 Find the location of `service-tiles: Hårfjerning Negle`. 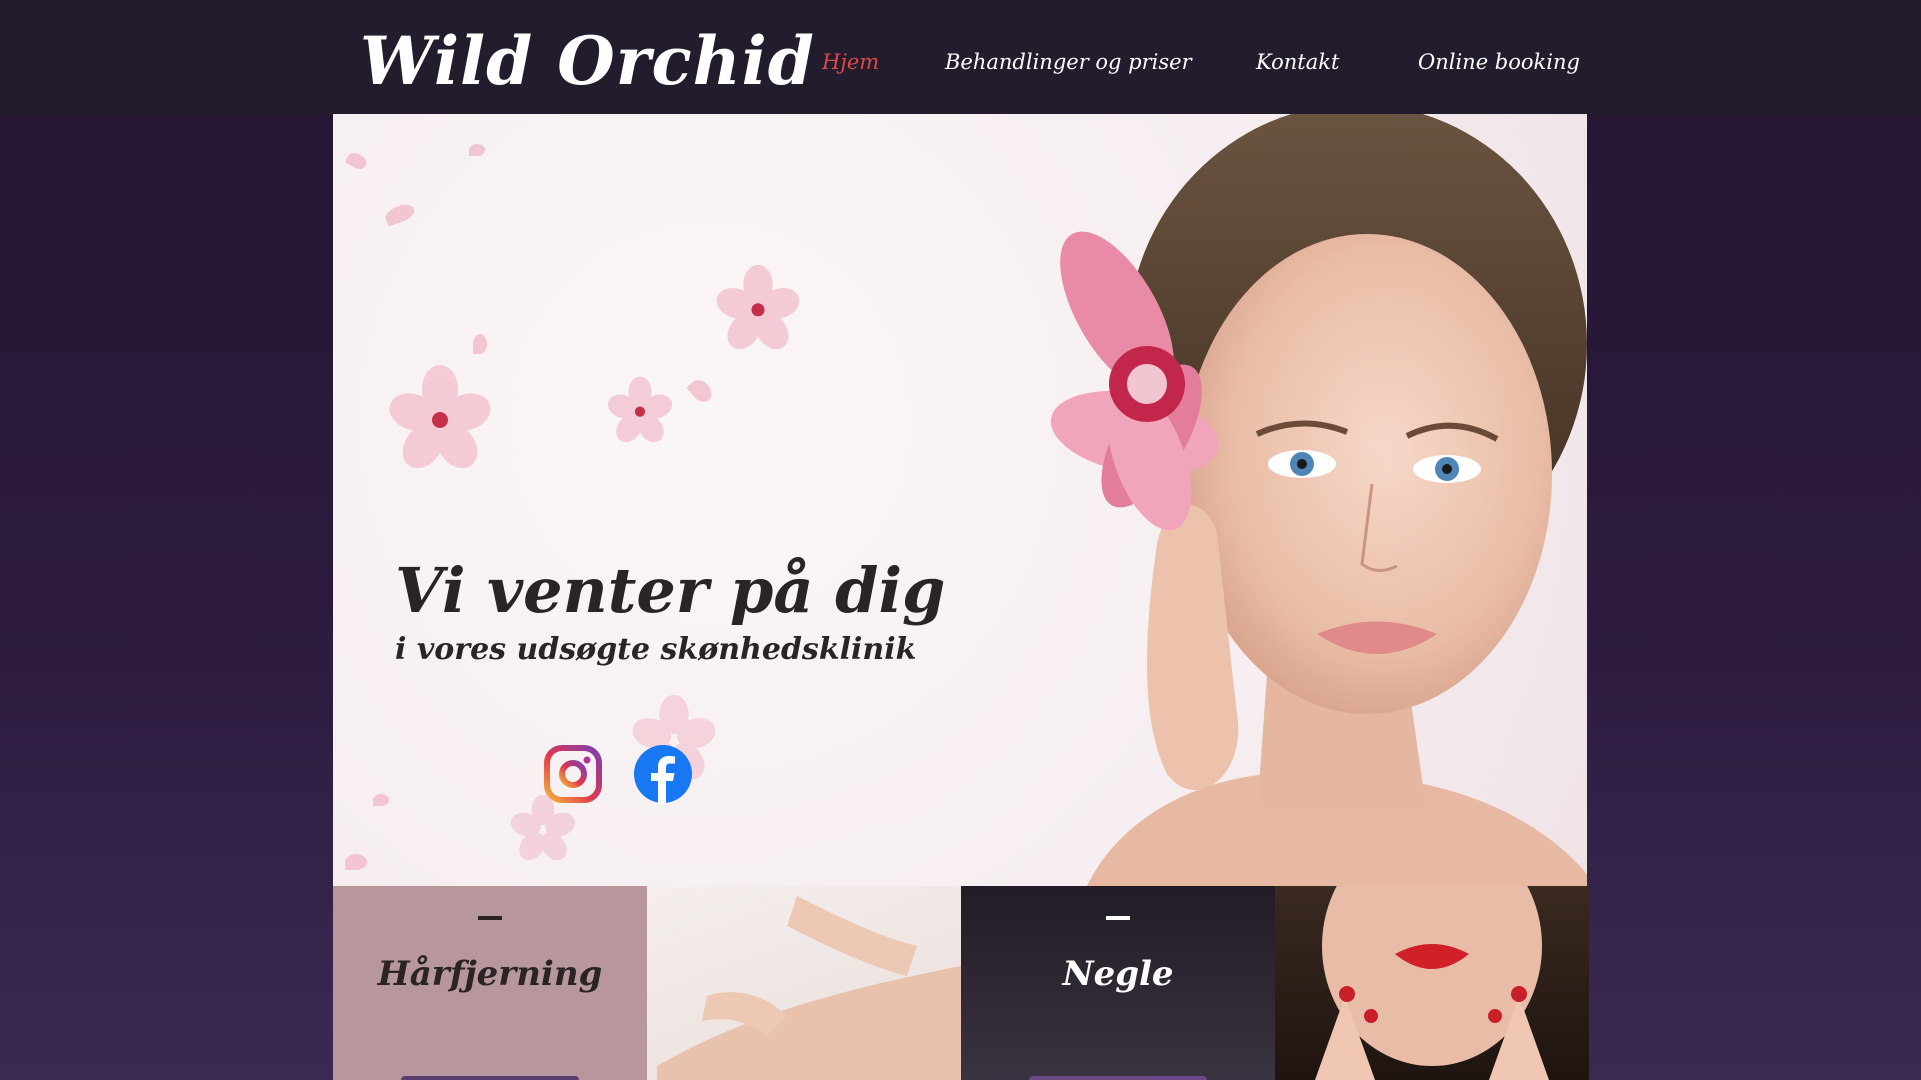

service-tiles: Hårfjerning Negle is located at coordinates (961, 983).